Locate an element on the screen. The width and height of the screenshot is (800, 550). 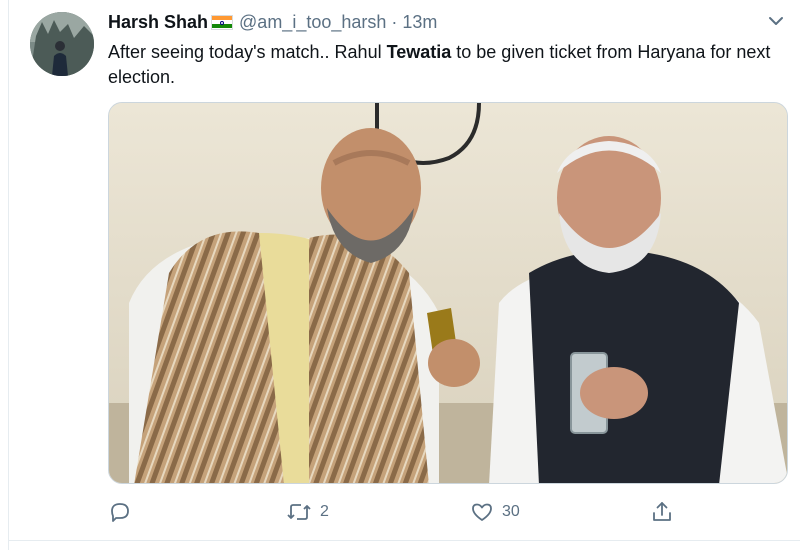
retweet-icon is located at coordinates (299, 512).